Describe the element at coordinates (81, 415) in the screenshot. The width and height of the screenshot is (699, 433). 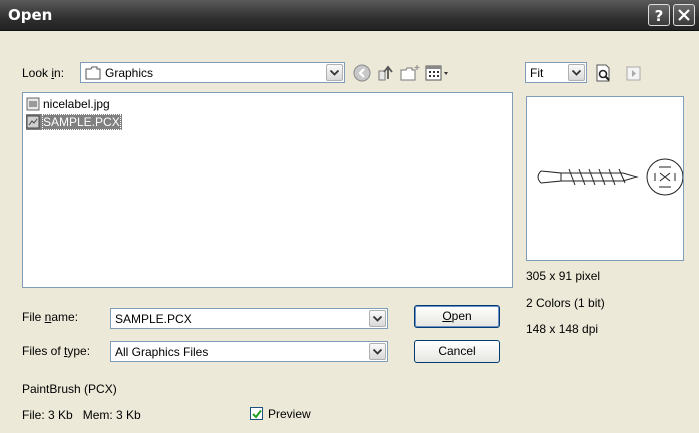
I see `file-size-text: File: 3 Kb Mem: 3 Kb` at that location.